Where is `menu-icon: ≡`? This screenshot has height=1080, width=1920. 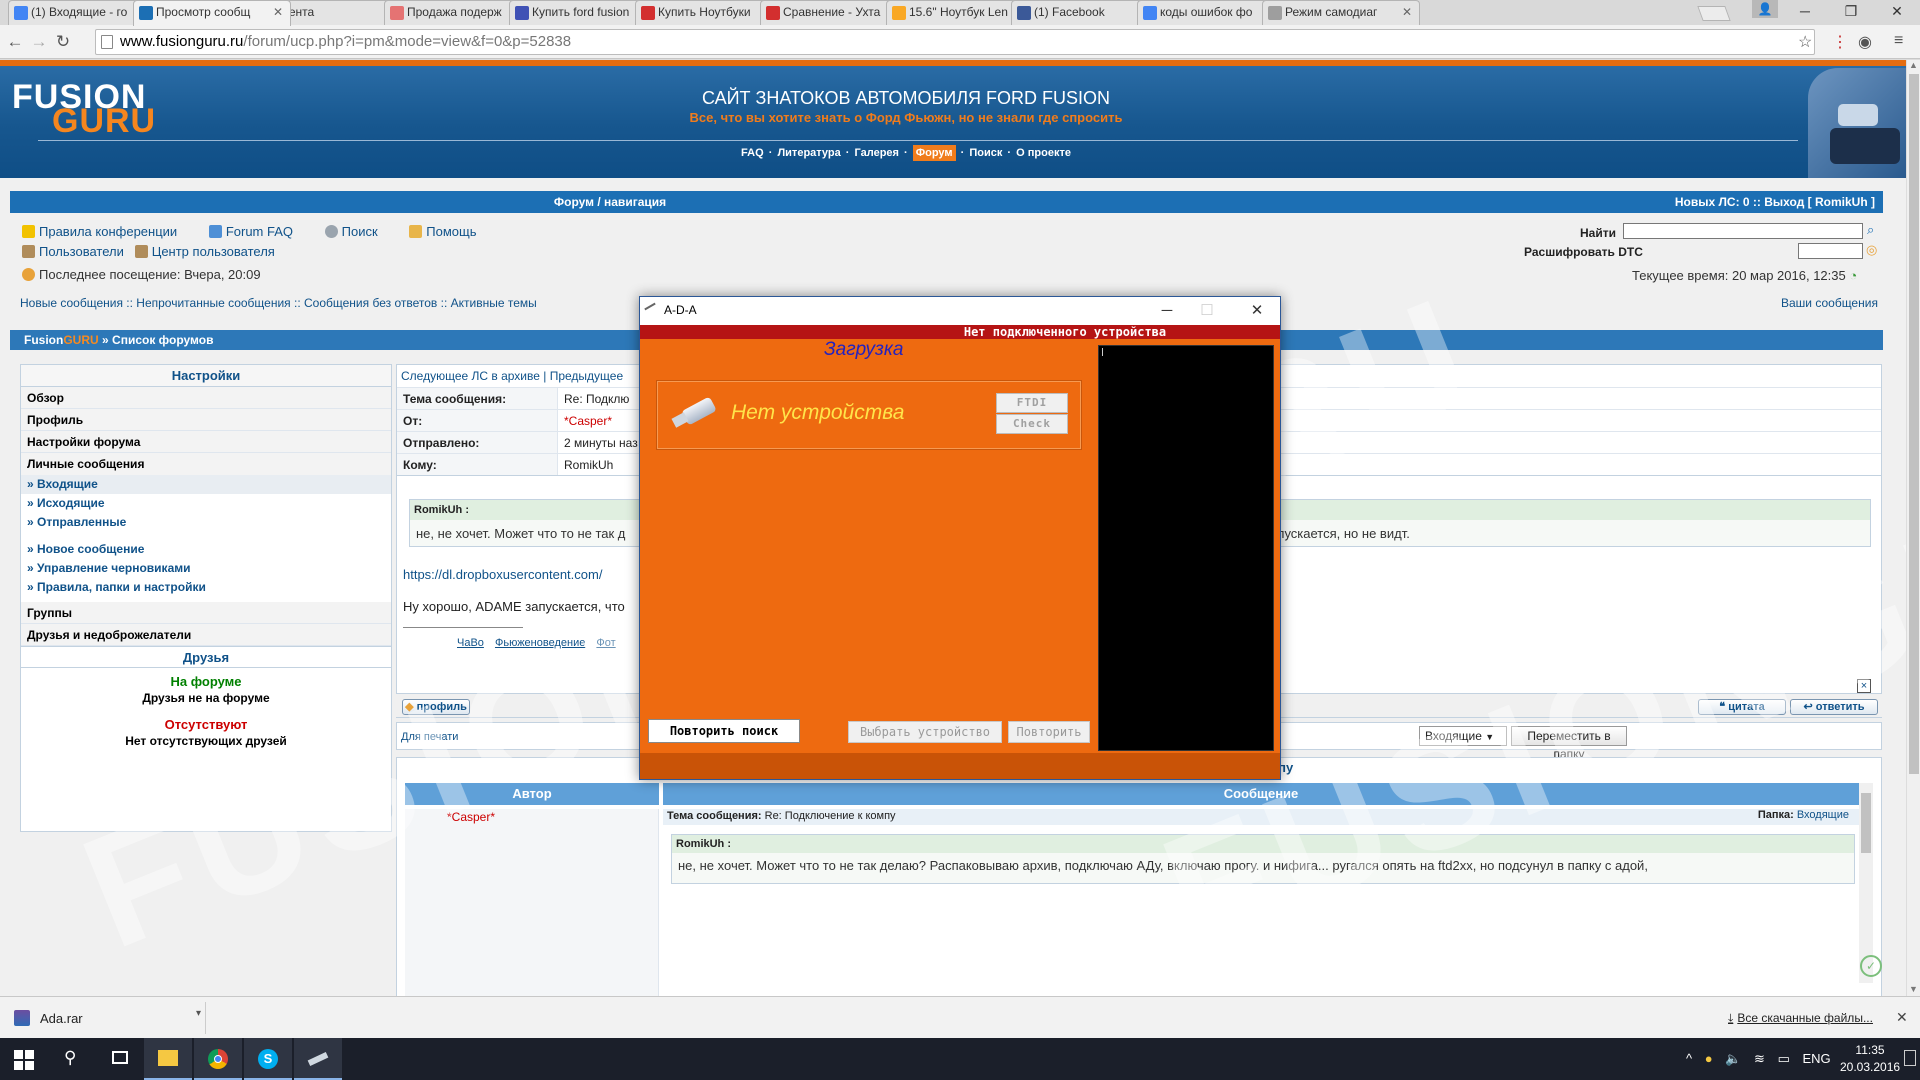
menu-icon: ≡ is located at coordinates (1898, 41).